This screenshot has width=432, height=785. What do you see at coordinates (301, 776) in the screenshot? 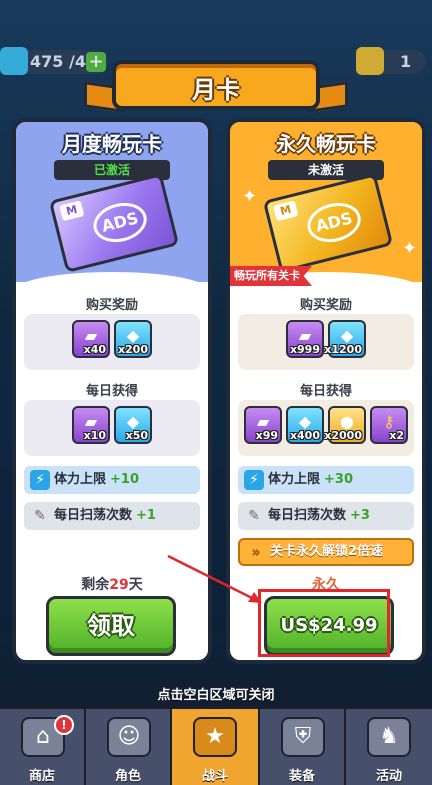
I see `nav-label: 装备` at bounding box center [301, 776].